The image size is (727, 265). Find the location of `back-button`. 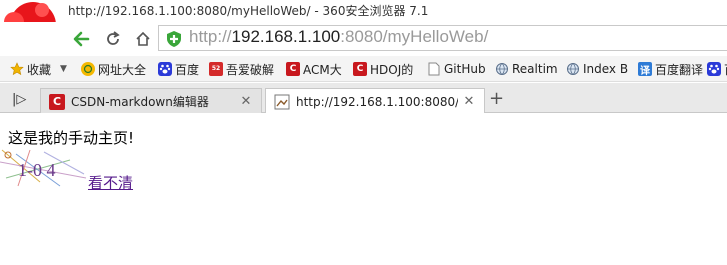

back-button is located at coordinates (81, 39).